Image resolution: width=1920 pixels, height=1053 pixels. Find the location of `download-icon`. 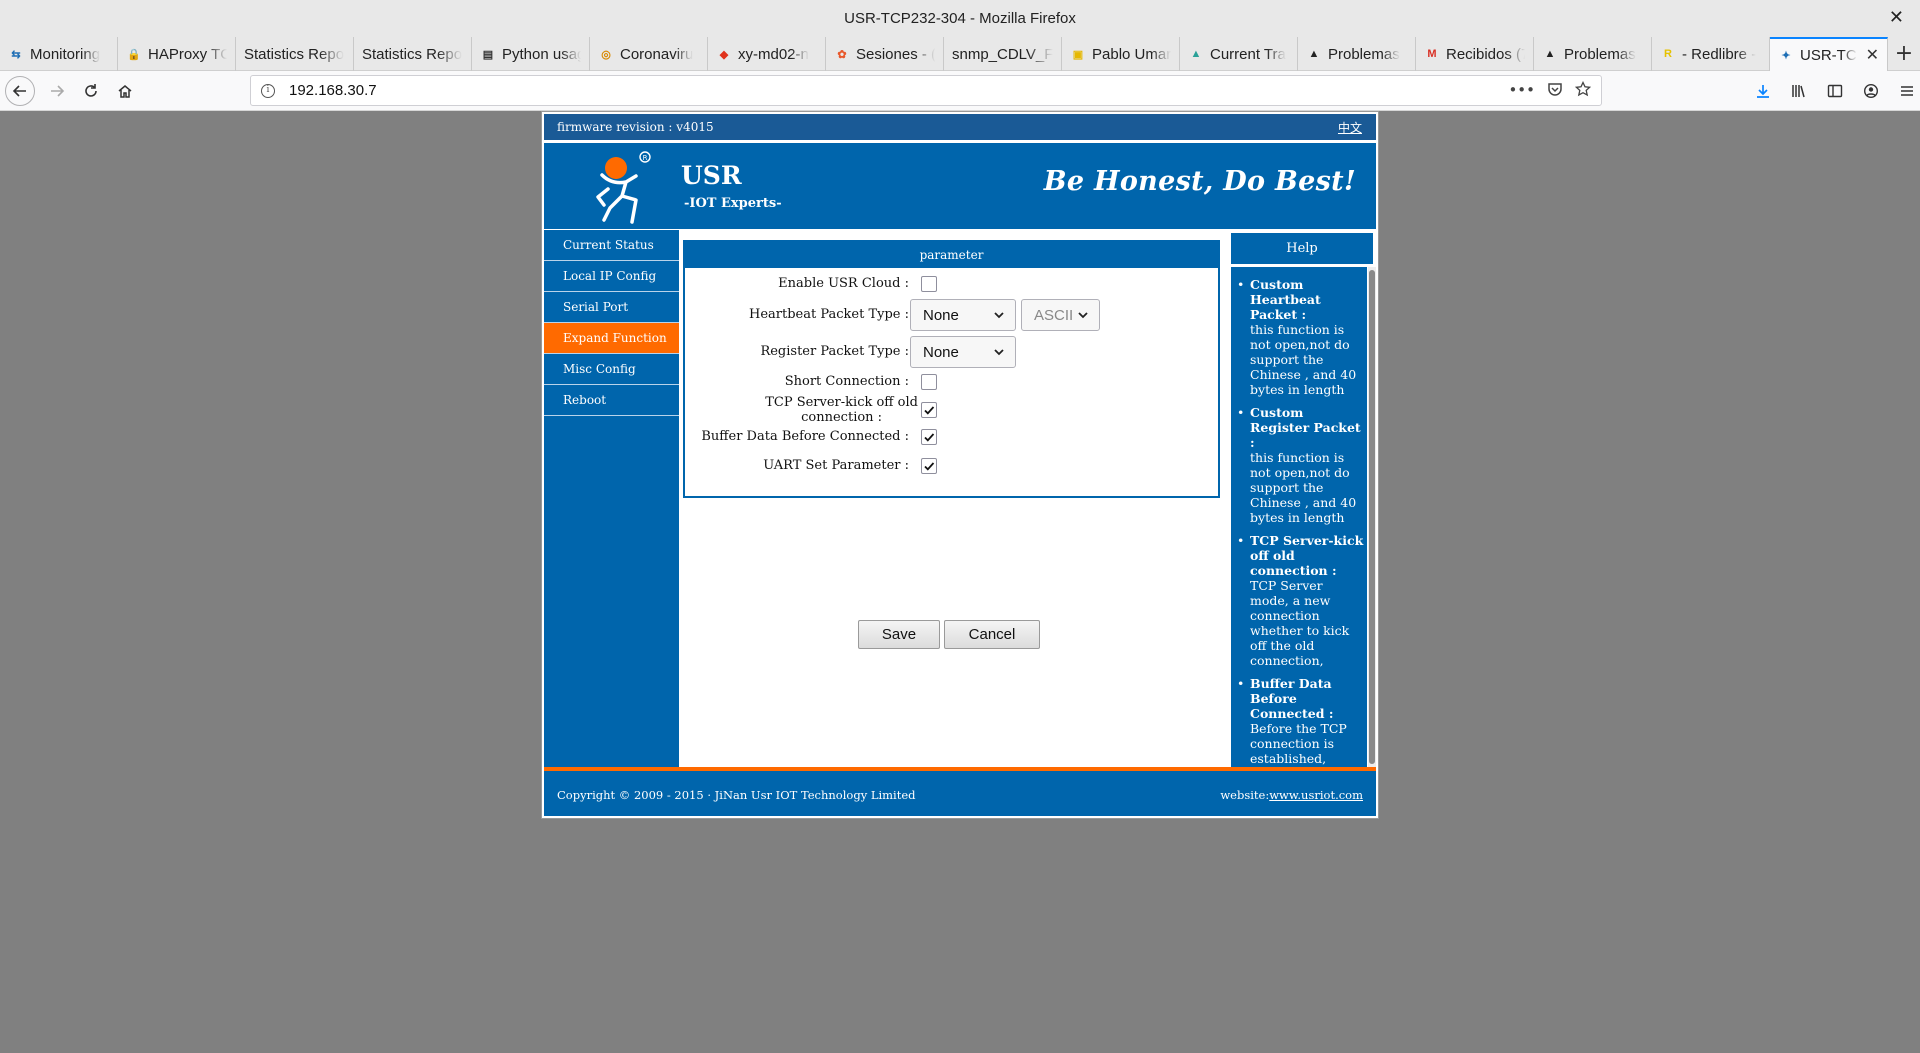

download-icon is located at coordinates (1763, 91).